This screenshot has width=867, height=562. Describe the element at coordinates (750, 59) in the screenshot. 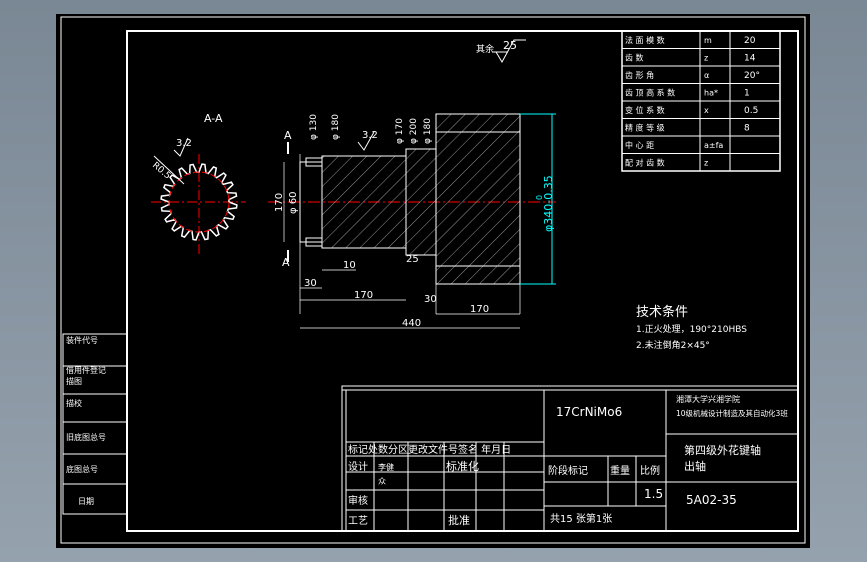

I see `param-value: 14` at that location.